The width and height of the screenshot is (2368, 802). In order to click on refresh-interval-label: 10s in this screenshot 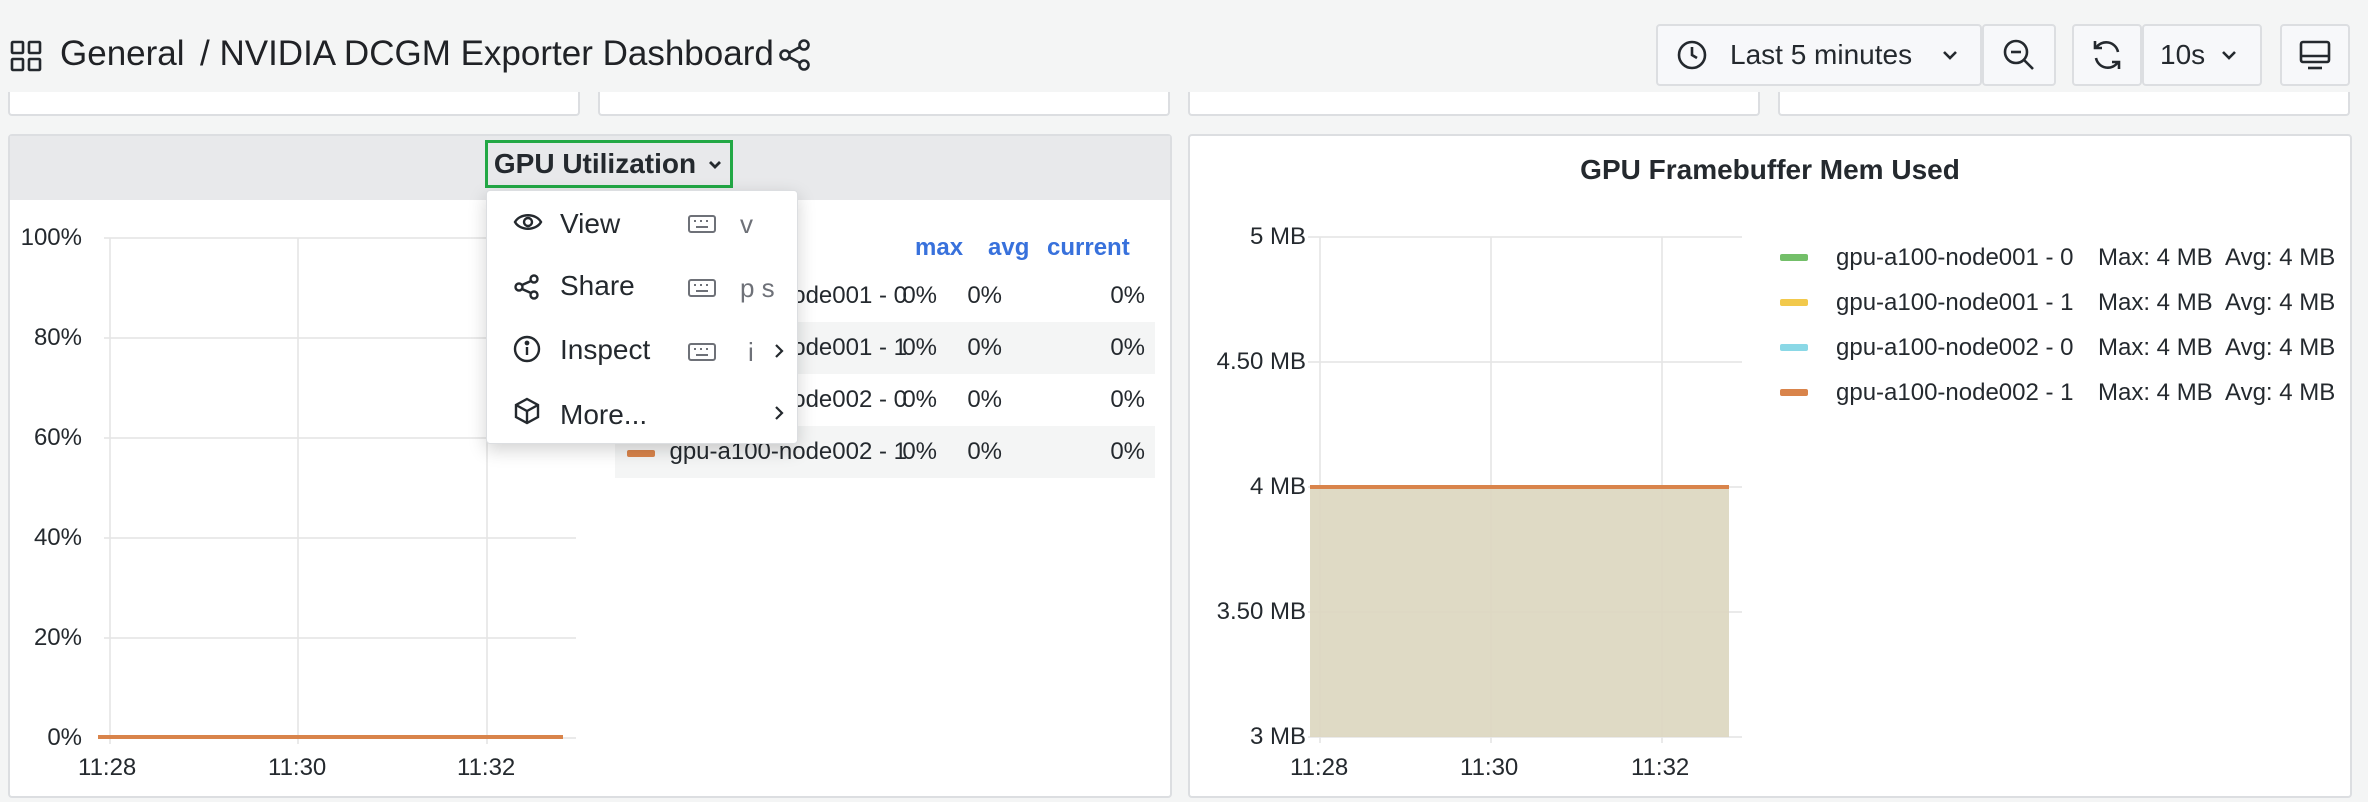, I will do `click(2183, 54)`.